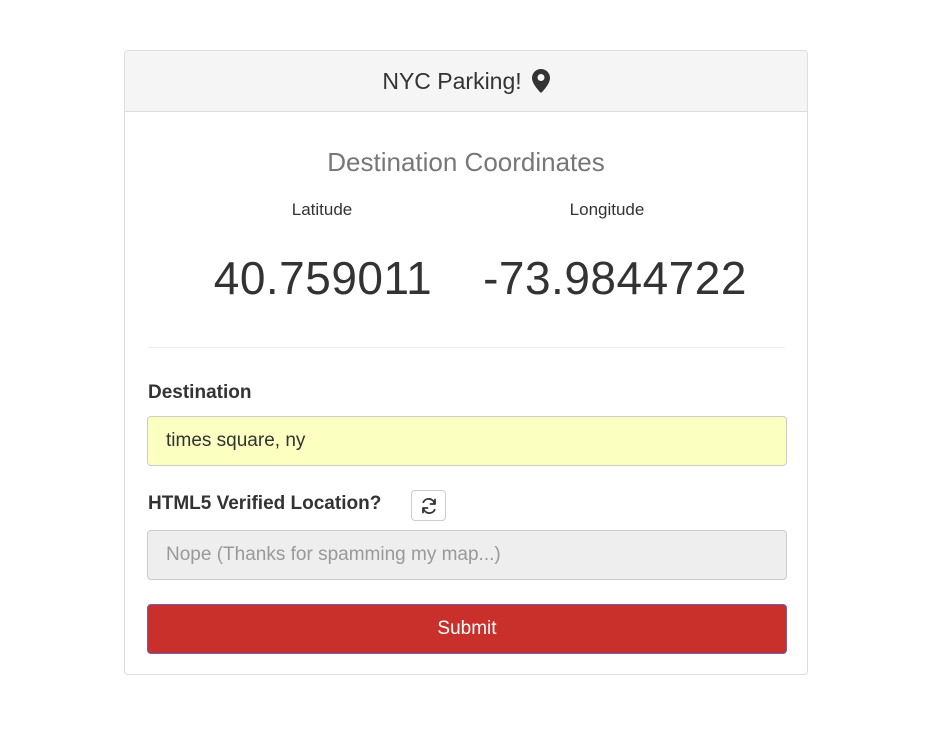 This screenshot has width=951, height=747. Describe the element at coordinates (467, 441) in the screenshot. I see `destination-input: times square, ny` at that location.